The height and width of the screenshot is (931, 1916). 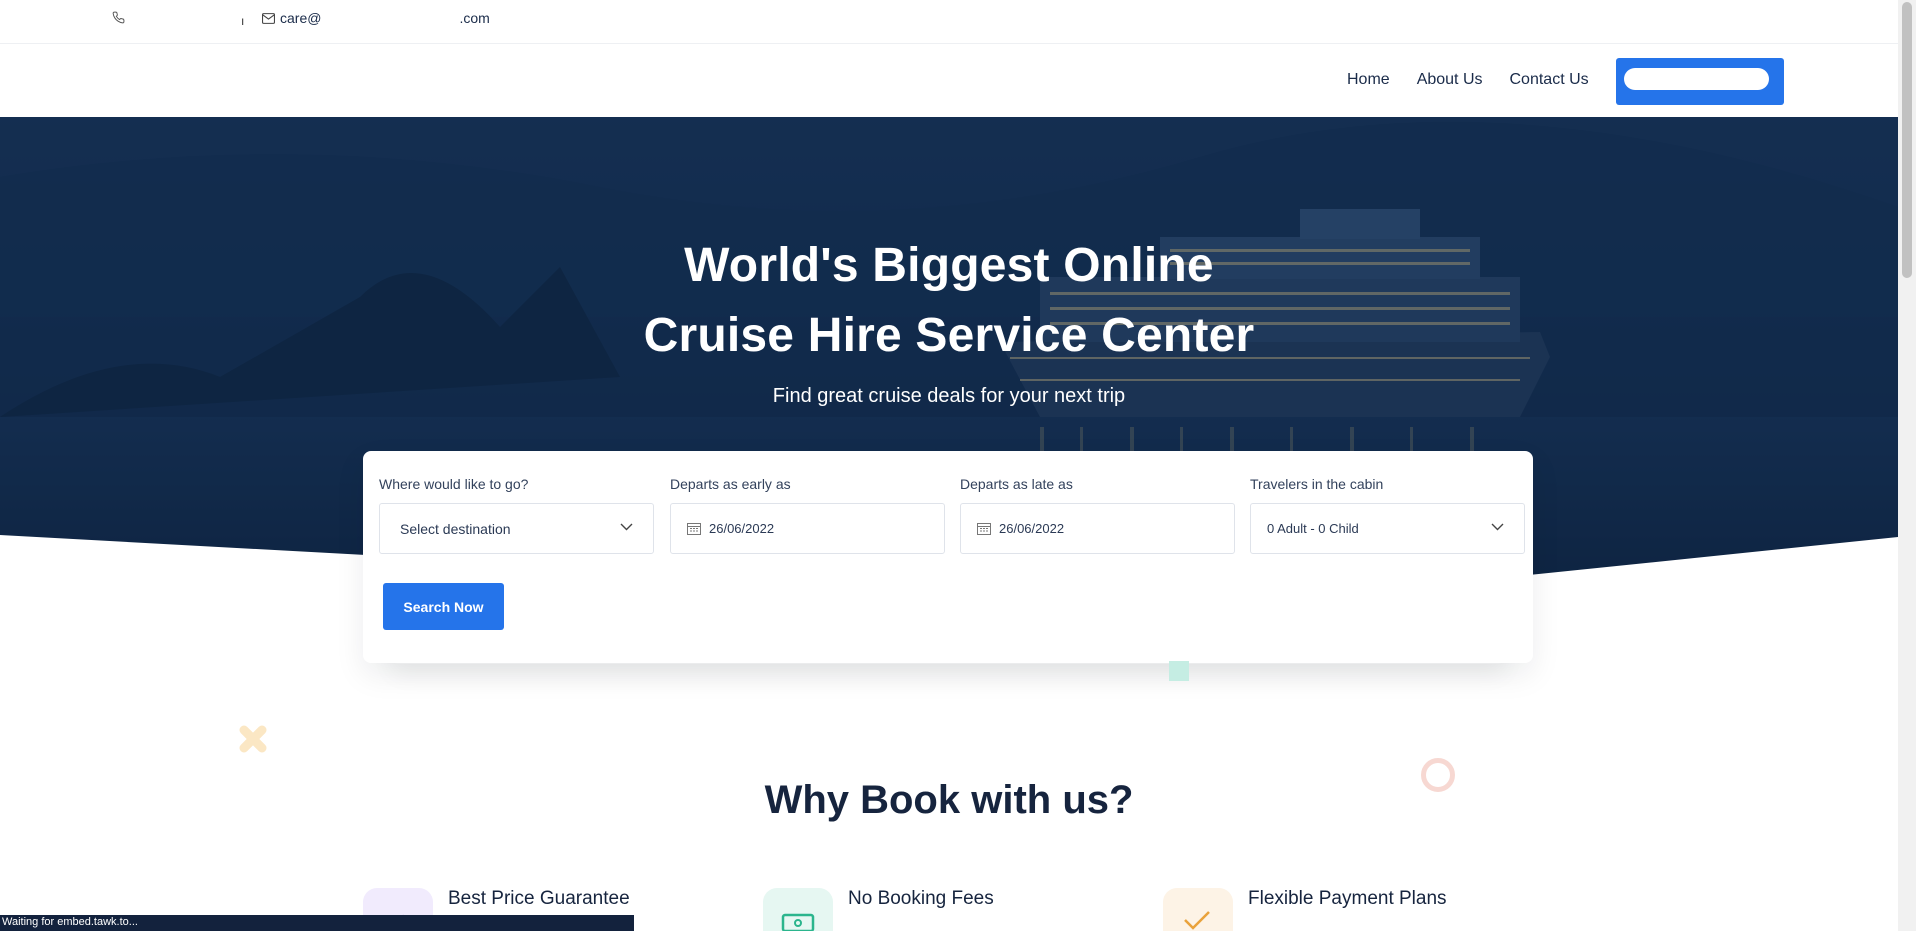 What do you see at coordinates (1387, 528) in the screenshot?
I see `travelers-select: 0 Adult - 0 Child` at bounding box center [1387, 528].